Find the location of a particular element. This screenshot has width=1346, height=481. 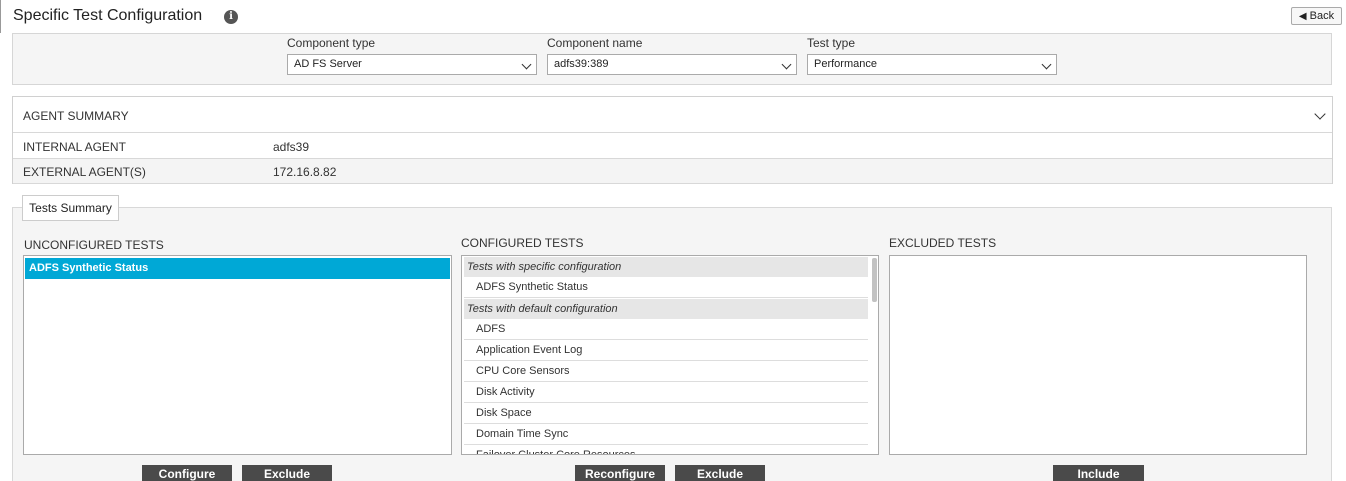

component-type-value: AD FS Server is located at coordinates (328, 64).